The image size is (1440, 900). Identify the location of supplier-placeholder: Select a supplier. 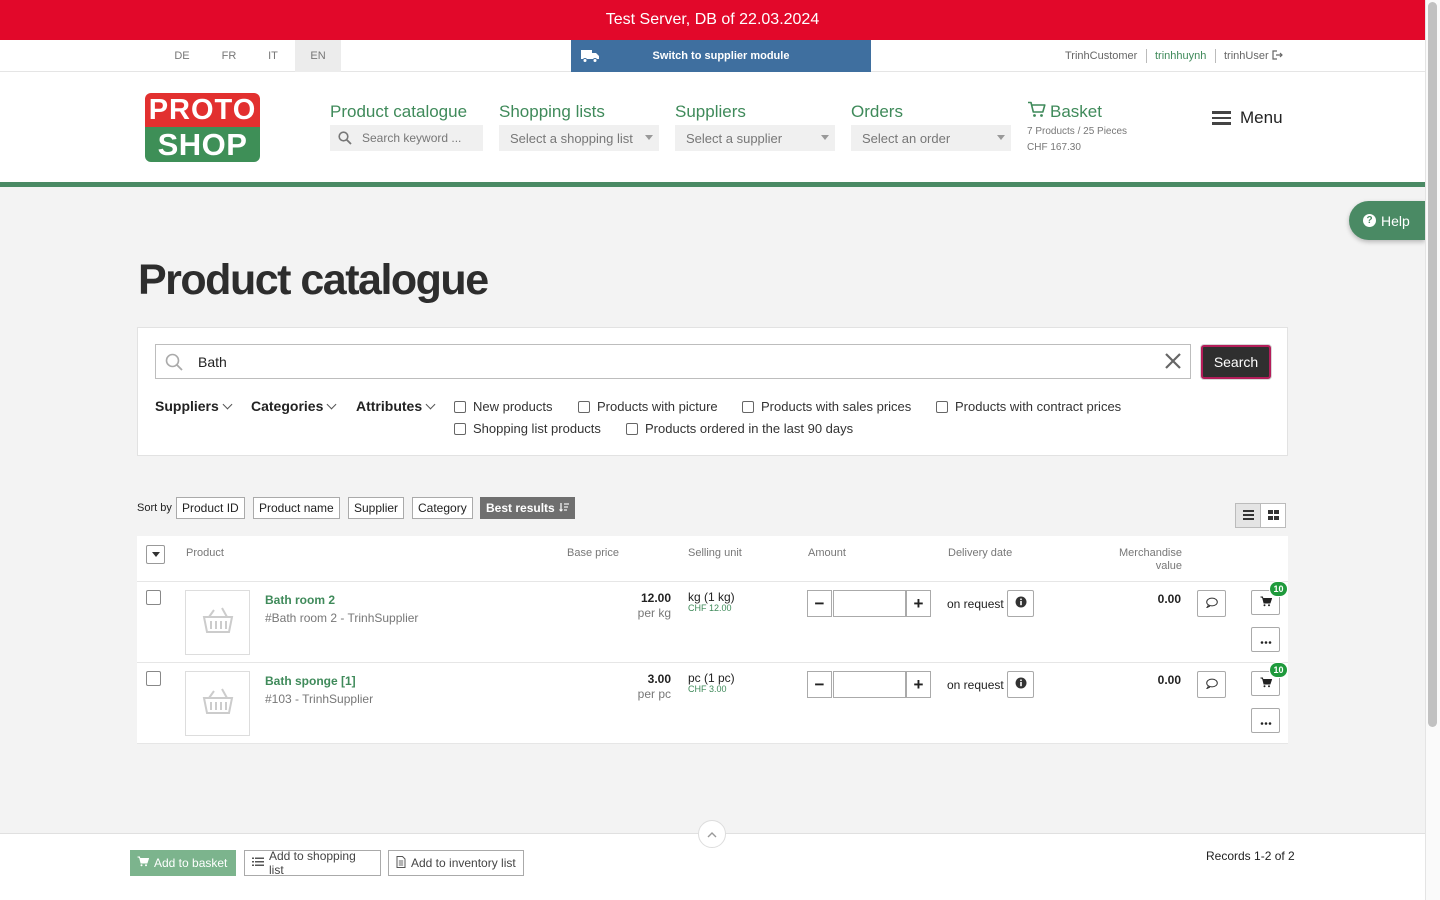
(734, 138).